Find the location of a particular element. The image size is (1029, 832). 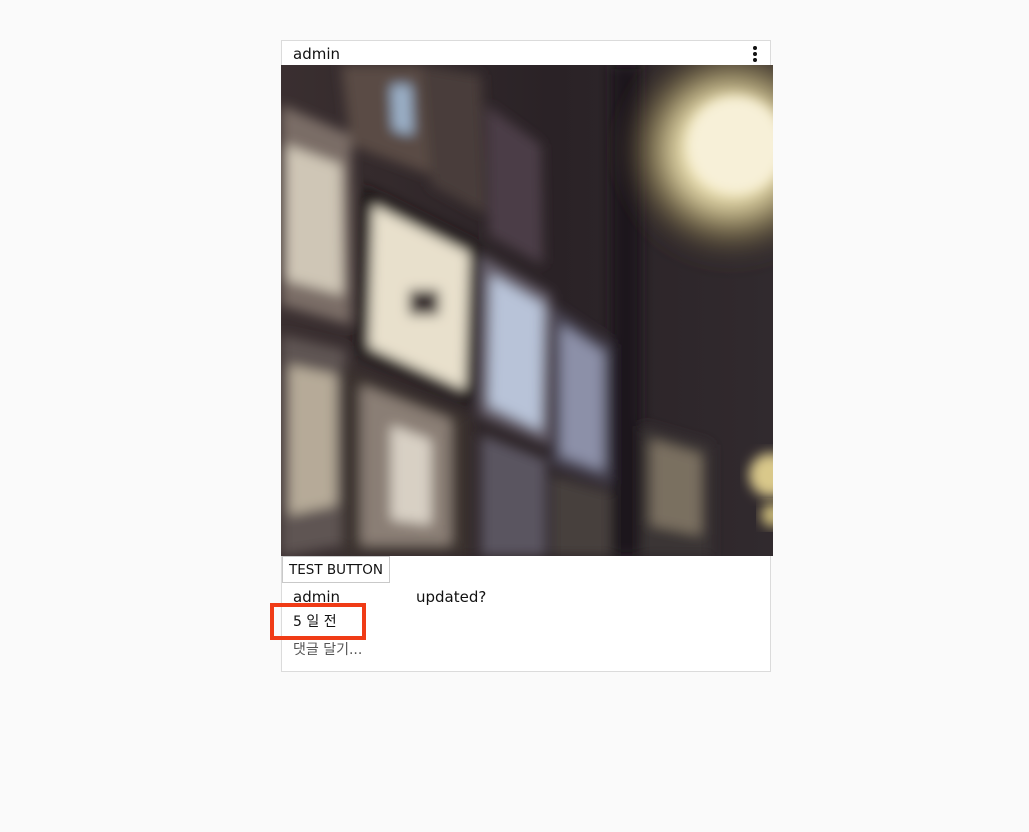

comment-input is located at coordinates (523, 650).